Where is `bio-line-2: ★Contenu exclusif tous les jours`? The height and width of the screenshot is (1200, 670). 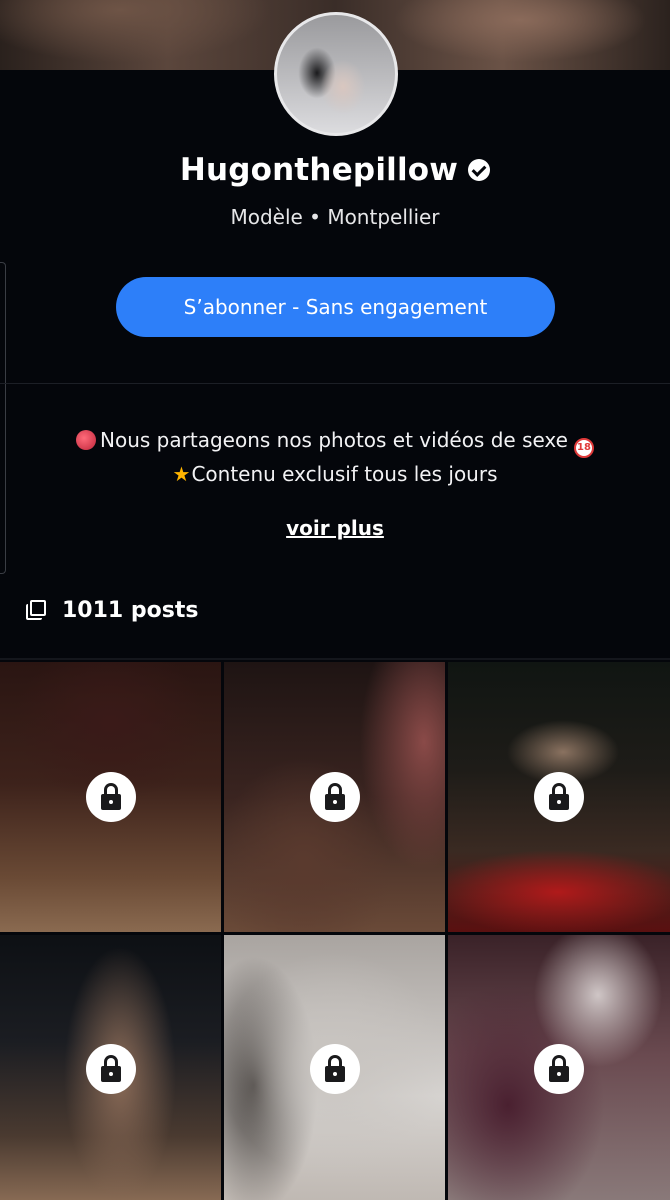
bio-line-2: ★Contenu exclusif tous les jours is located at coordinates (335, 474).